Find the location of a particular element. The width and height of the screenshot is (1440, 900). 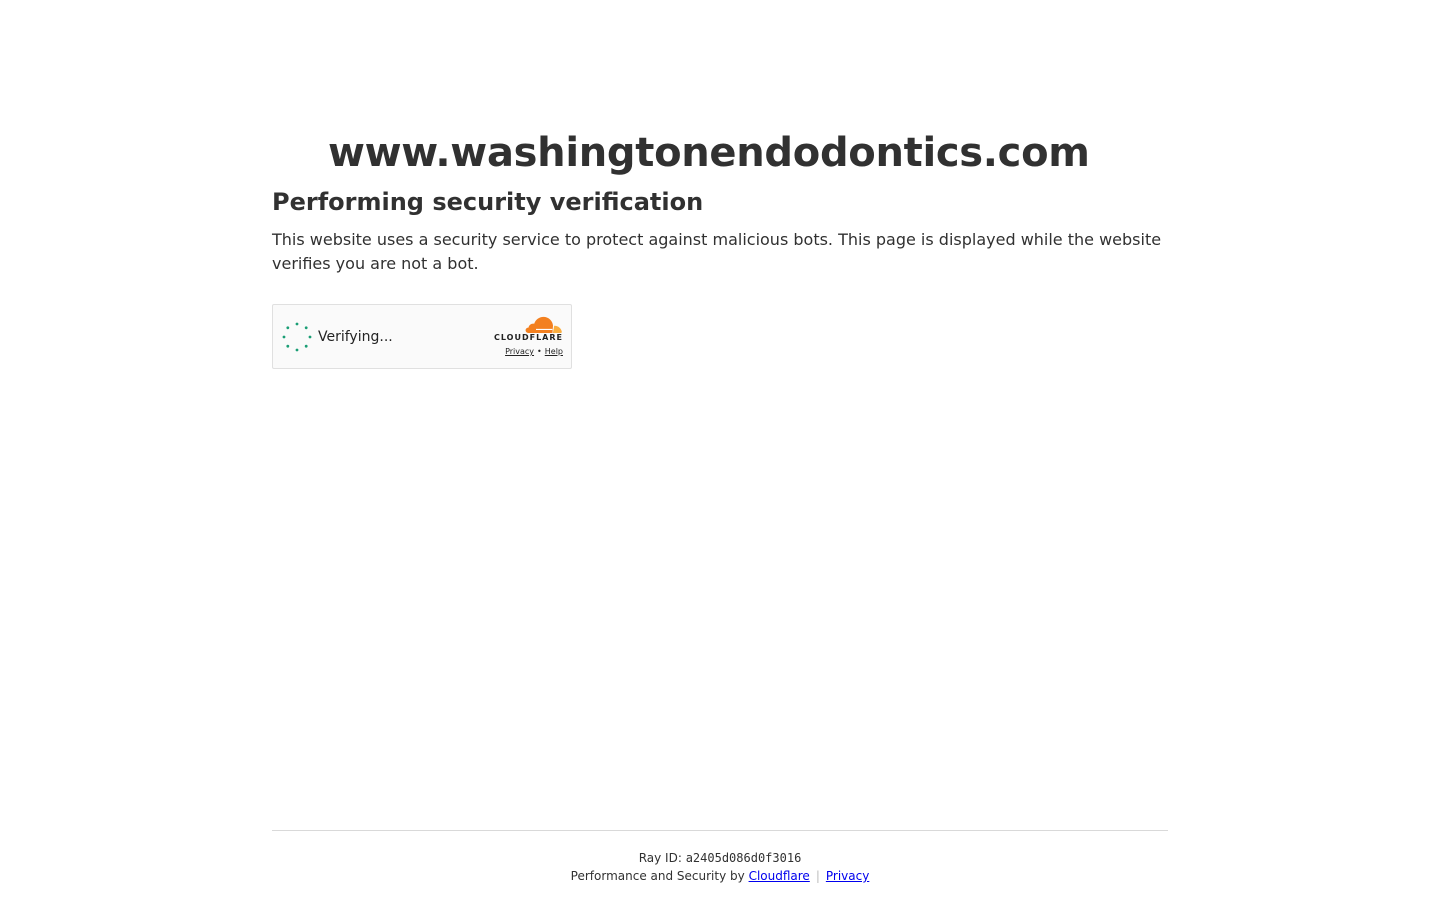

spinner-icon is located at coordinates (297, 337).